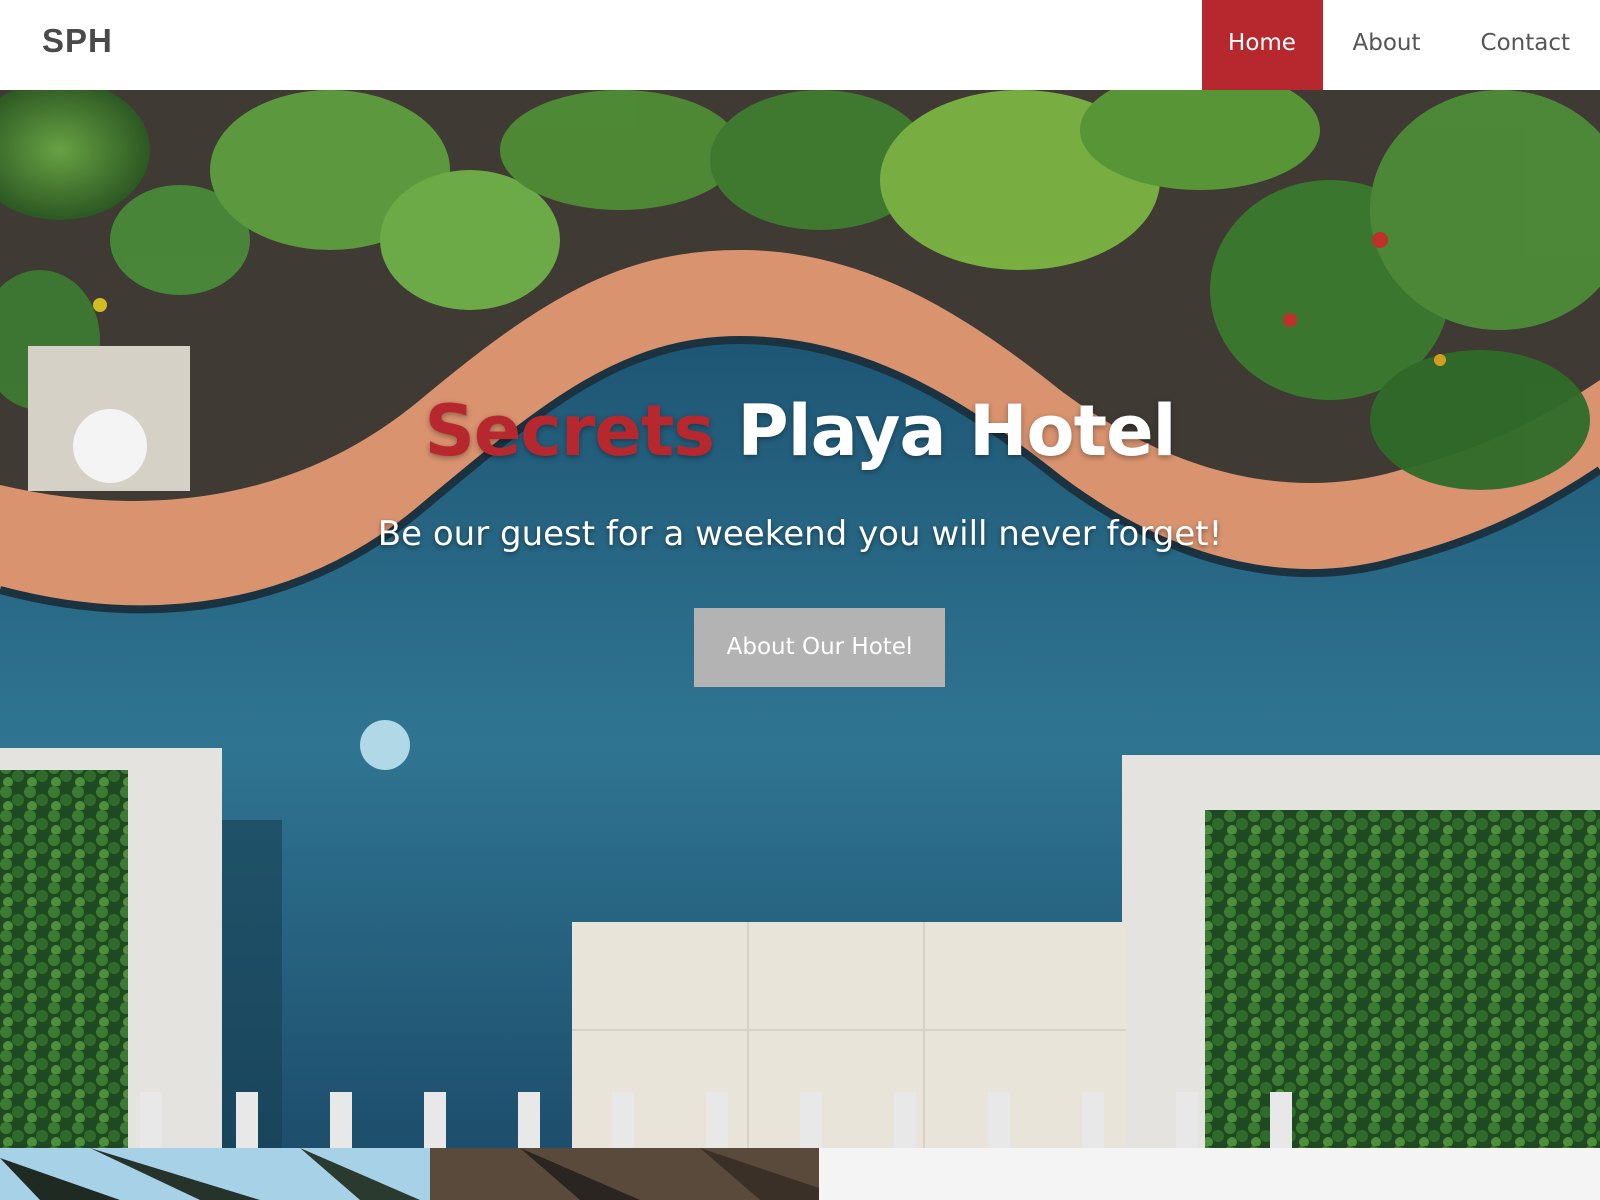 The height and width of the screenshot is (1200, 1600). What do you see at coordinates (944, 431) in the screenshot?
I see `hero-title-rest: Playa Hotel` at bounding box center [944, 431].